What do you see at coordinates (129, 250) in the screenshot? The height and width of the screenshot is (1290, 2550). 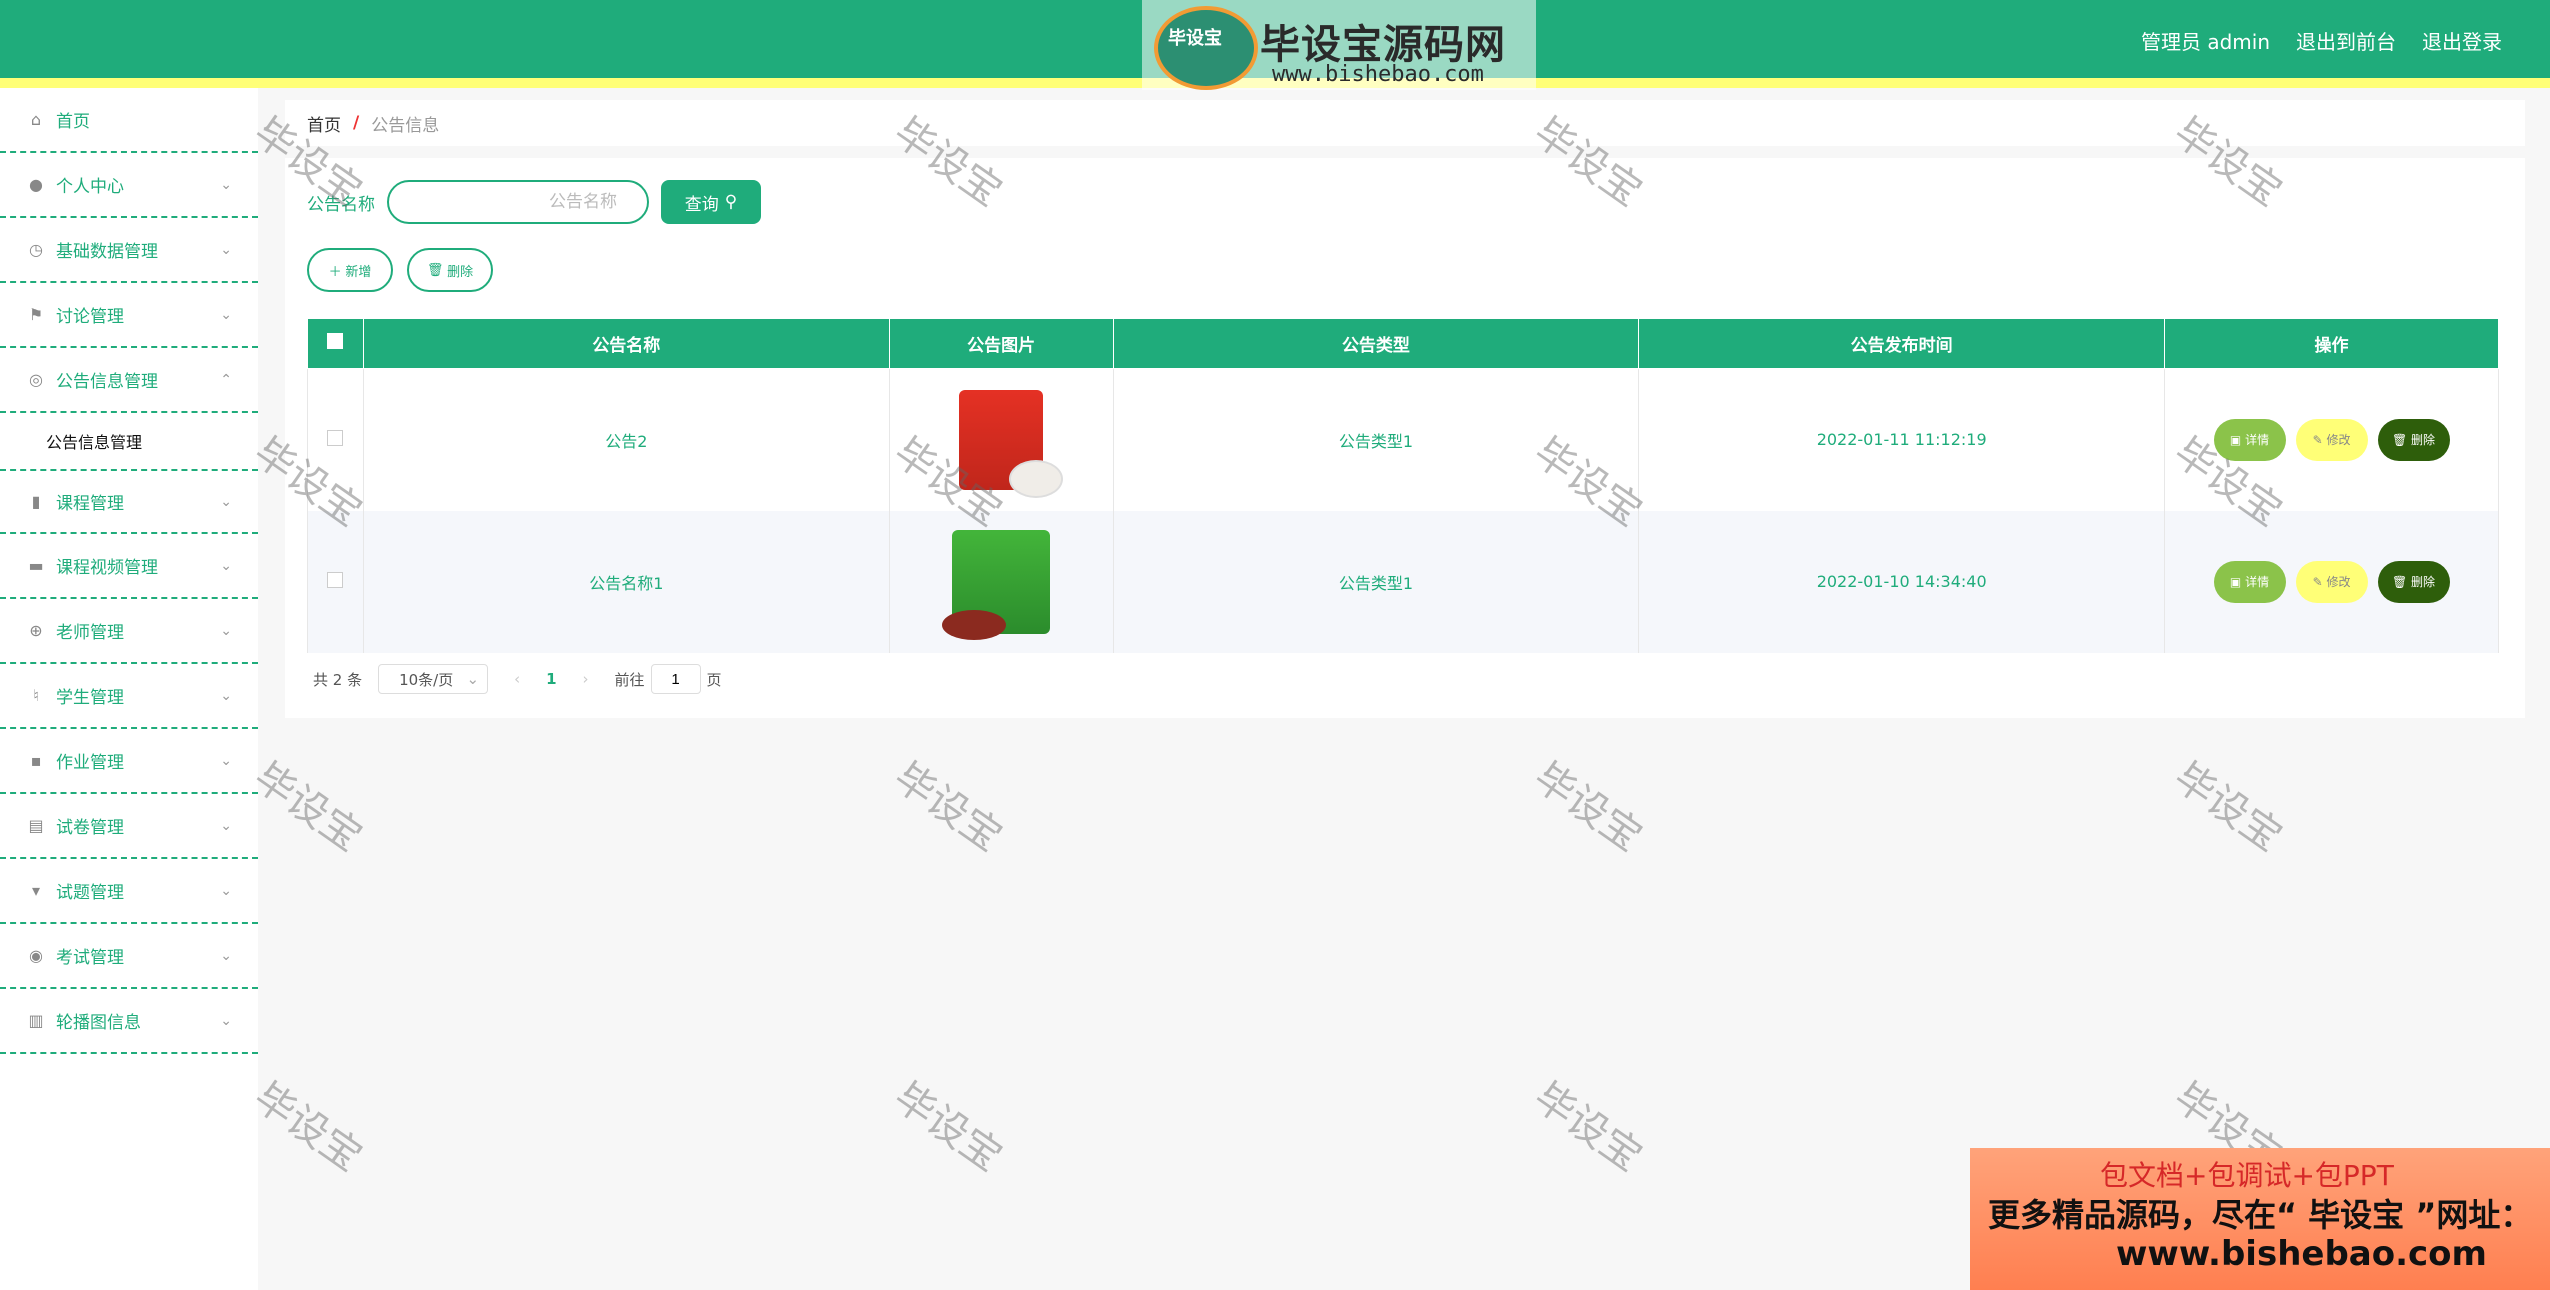 I see `sidebar-item-basic-data: ◷ 基础数据管理 ⌄` at bounding box center [129, 250].